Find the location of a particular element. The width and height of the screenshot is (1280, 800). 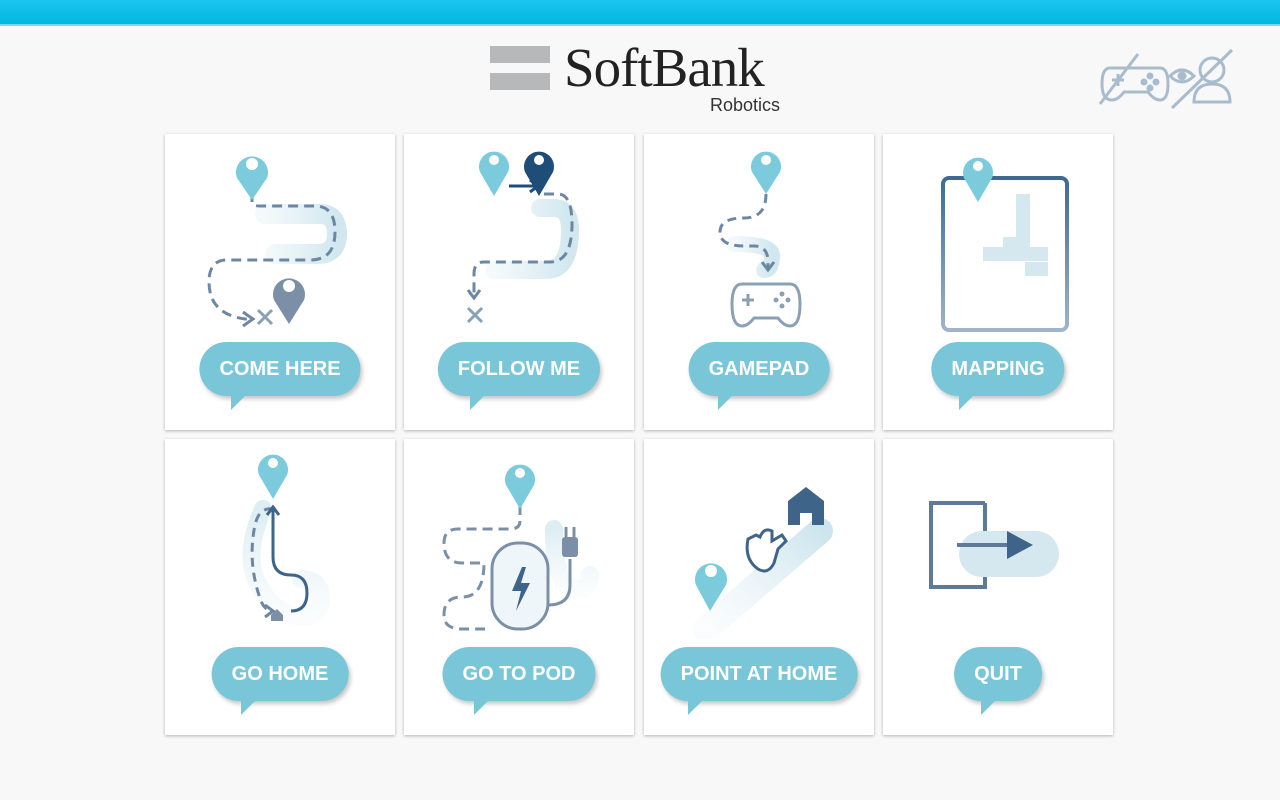

logo-subtitle: Robotics is located at coordinates (745, 105).